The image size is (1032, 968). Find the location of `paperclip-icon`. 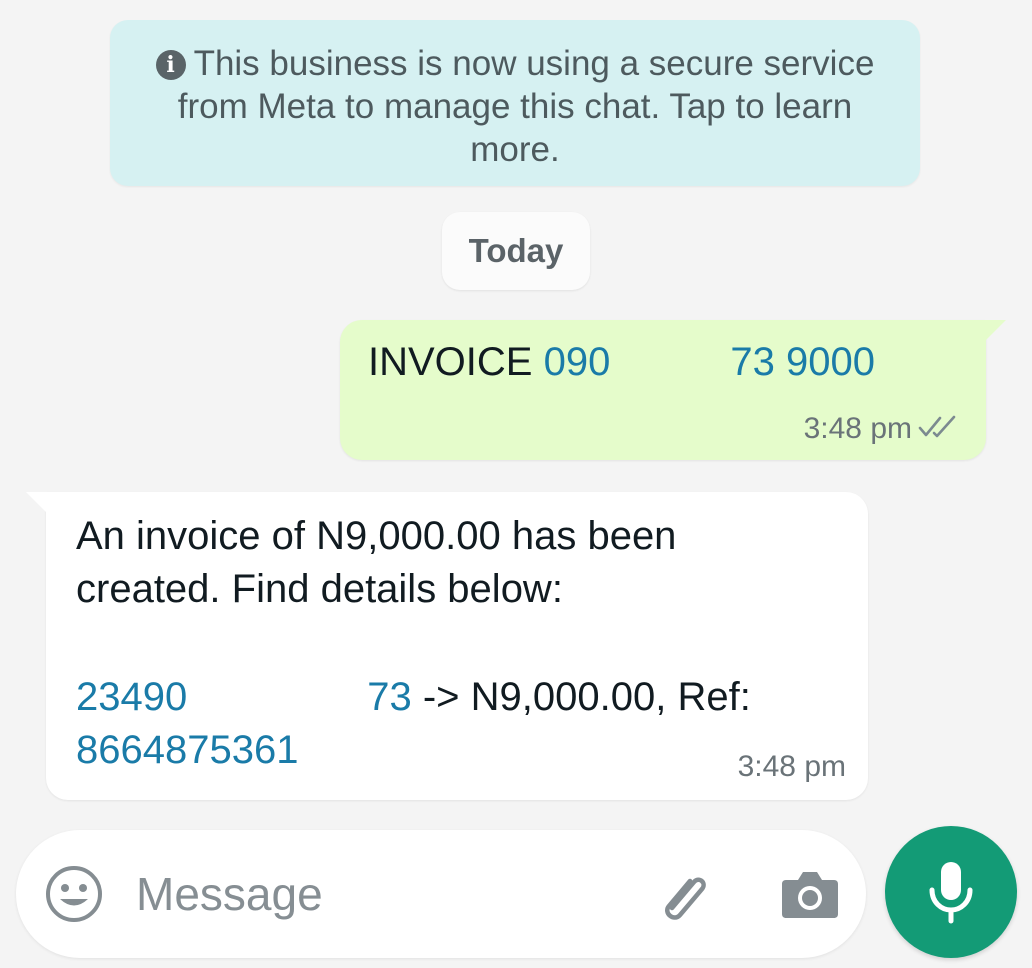

paperclip-icon is located at coordinates (683, 897).